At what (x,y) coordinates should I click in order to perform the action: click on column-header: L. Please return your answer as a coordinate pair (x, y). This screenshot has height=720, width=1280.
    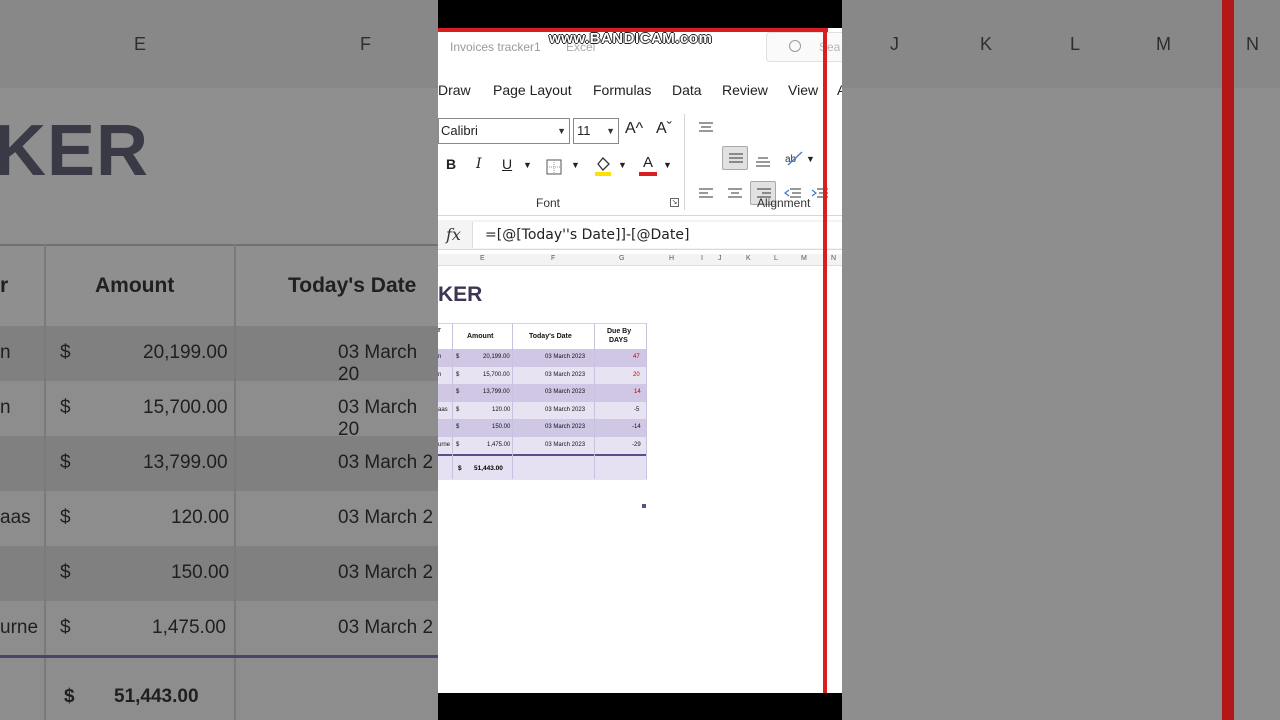
    Looking at the image, I should click on (776, 258).